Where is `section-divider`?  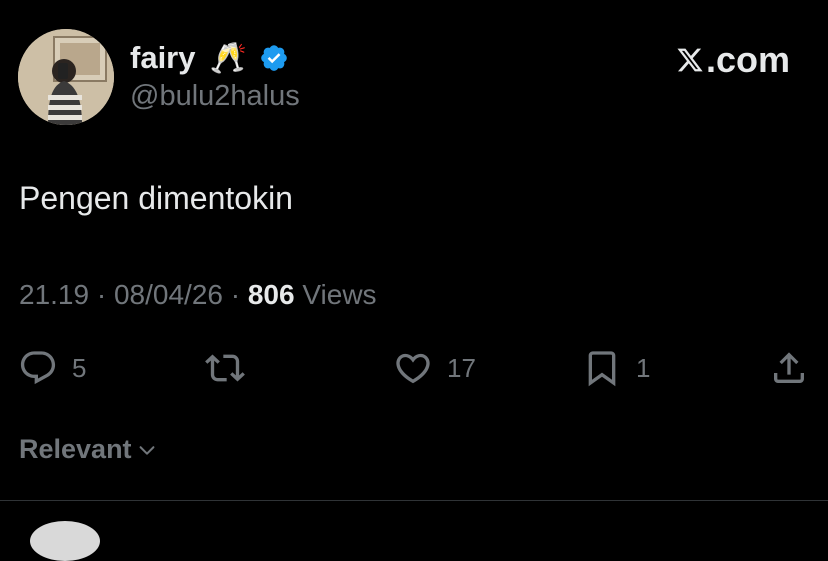
section-divider is located at coordinates (414, 500).